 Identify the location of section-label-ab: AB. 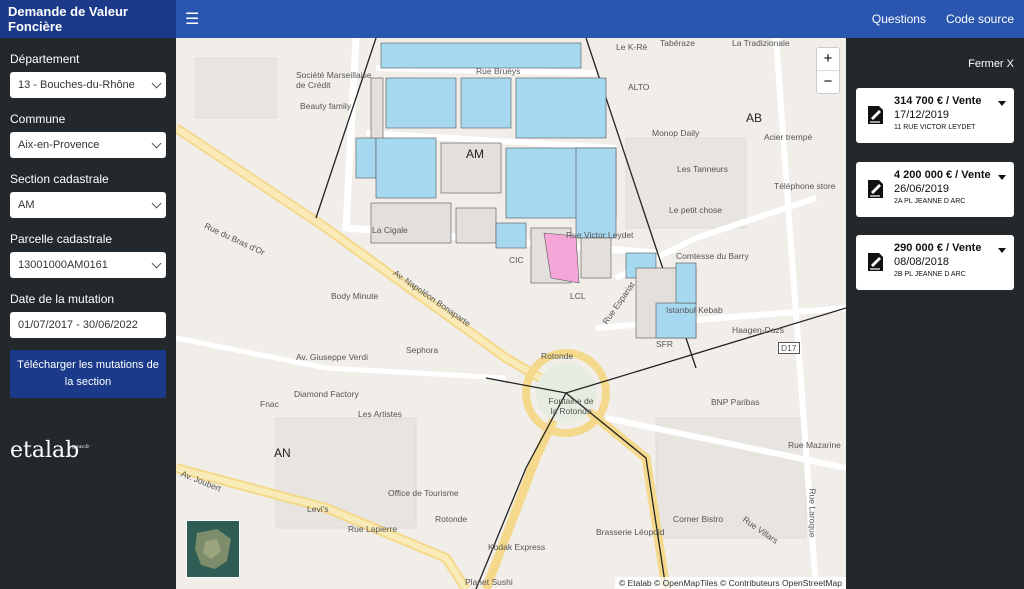
(754, 118).